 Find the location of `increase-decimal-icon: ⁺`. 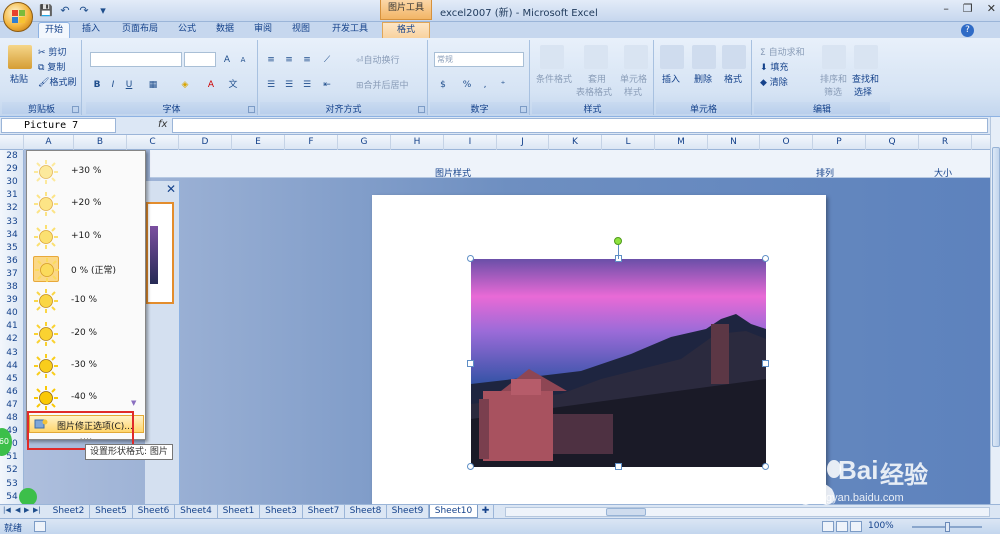

increase-decimal-icon: ⁺ is located at coordinates (503, 84).